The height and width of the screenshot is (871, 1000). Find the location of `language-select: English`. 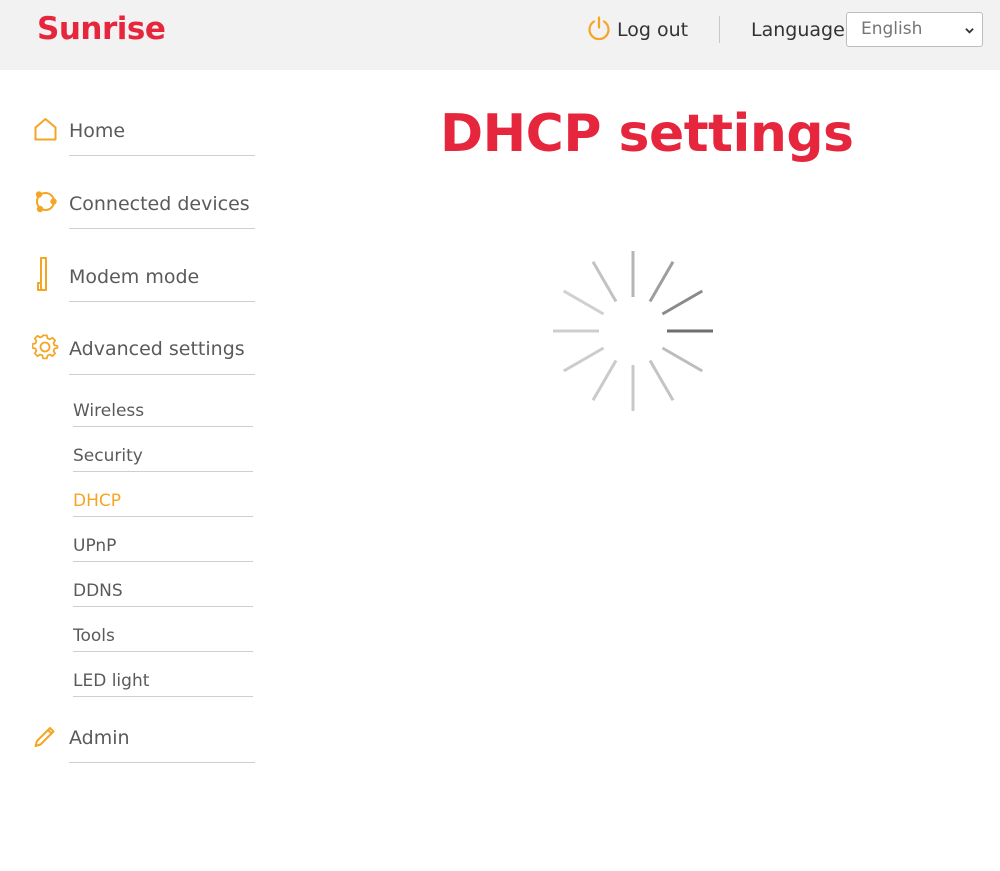

language-select: English is located at coordinates (914, 29).